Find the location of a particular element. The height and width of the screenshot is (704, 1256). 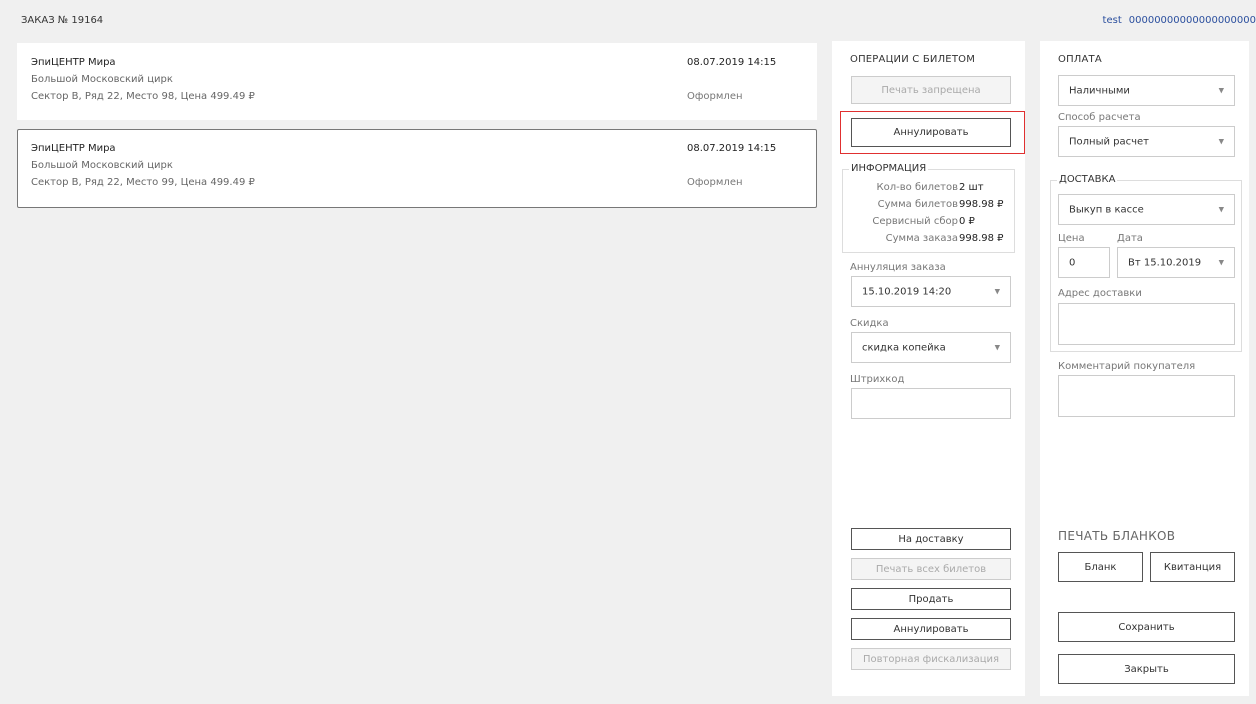

payment-title: ОПЛАТА is located at coordinates (1080, 59).